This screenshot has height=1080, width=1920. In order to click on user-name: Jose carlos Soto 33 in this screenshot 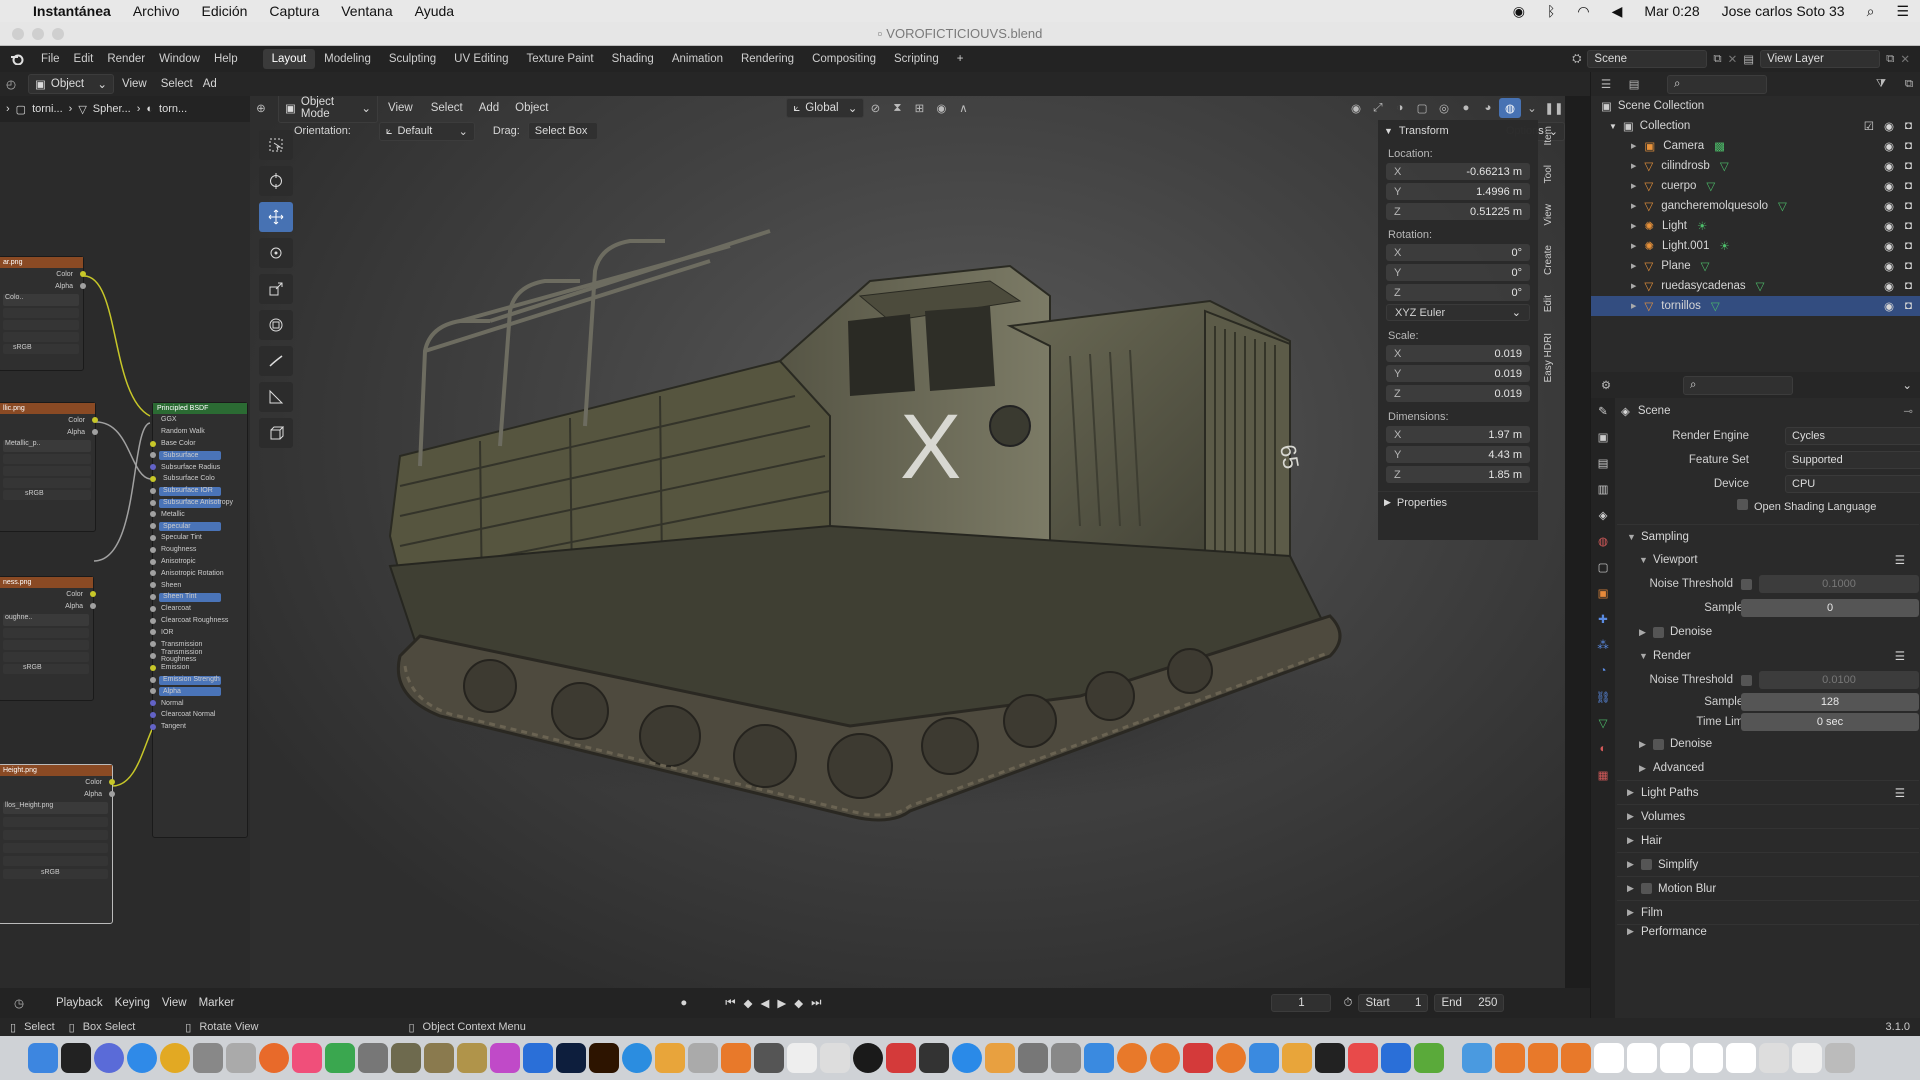, I will do `click(1783, 11)`.